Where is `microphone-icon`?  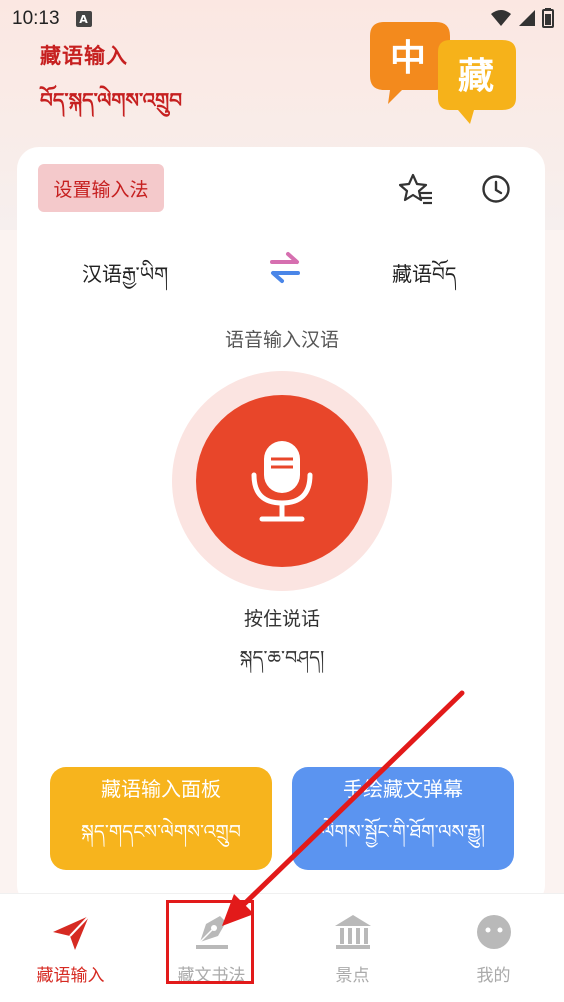
microphone-icon is located at coordinates (282, 481).